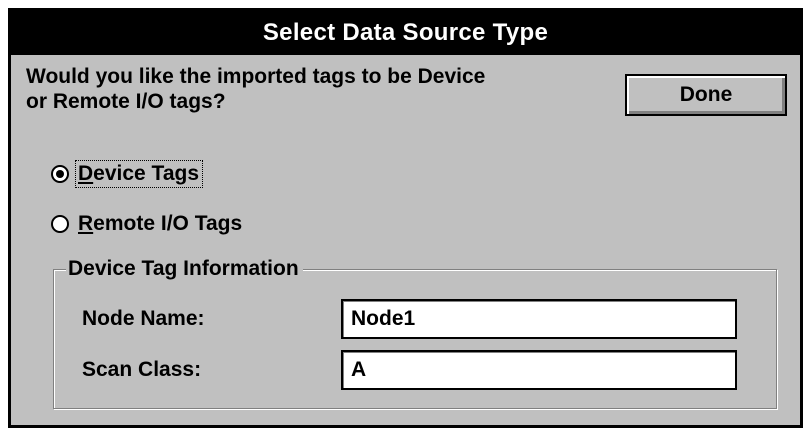  What do you see at coordinates (539, 370) in the screenshot?
I see `scan-class-field` at bounding box center [539, 370].